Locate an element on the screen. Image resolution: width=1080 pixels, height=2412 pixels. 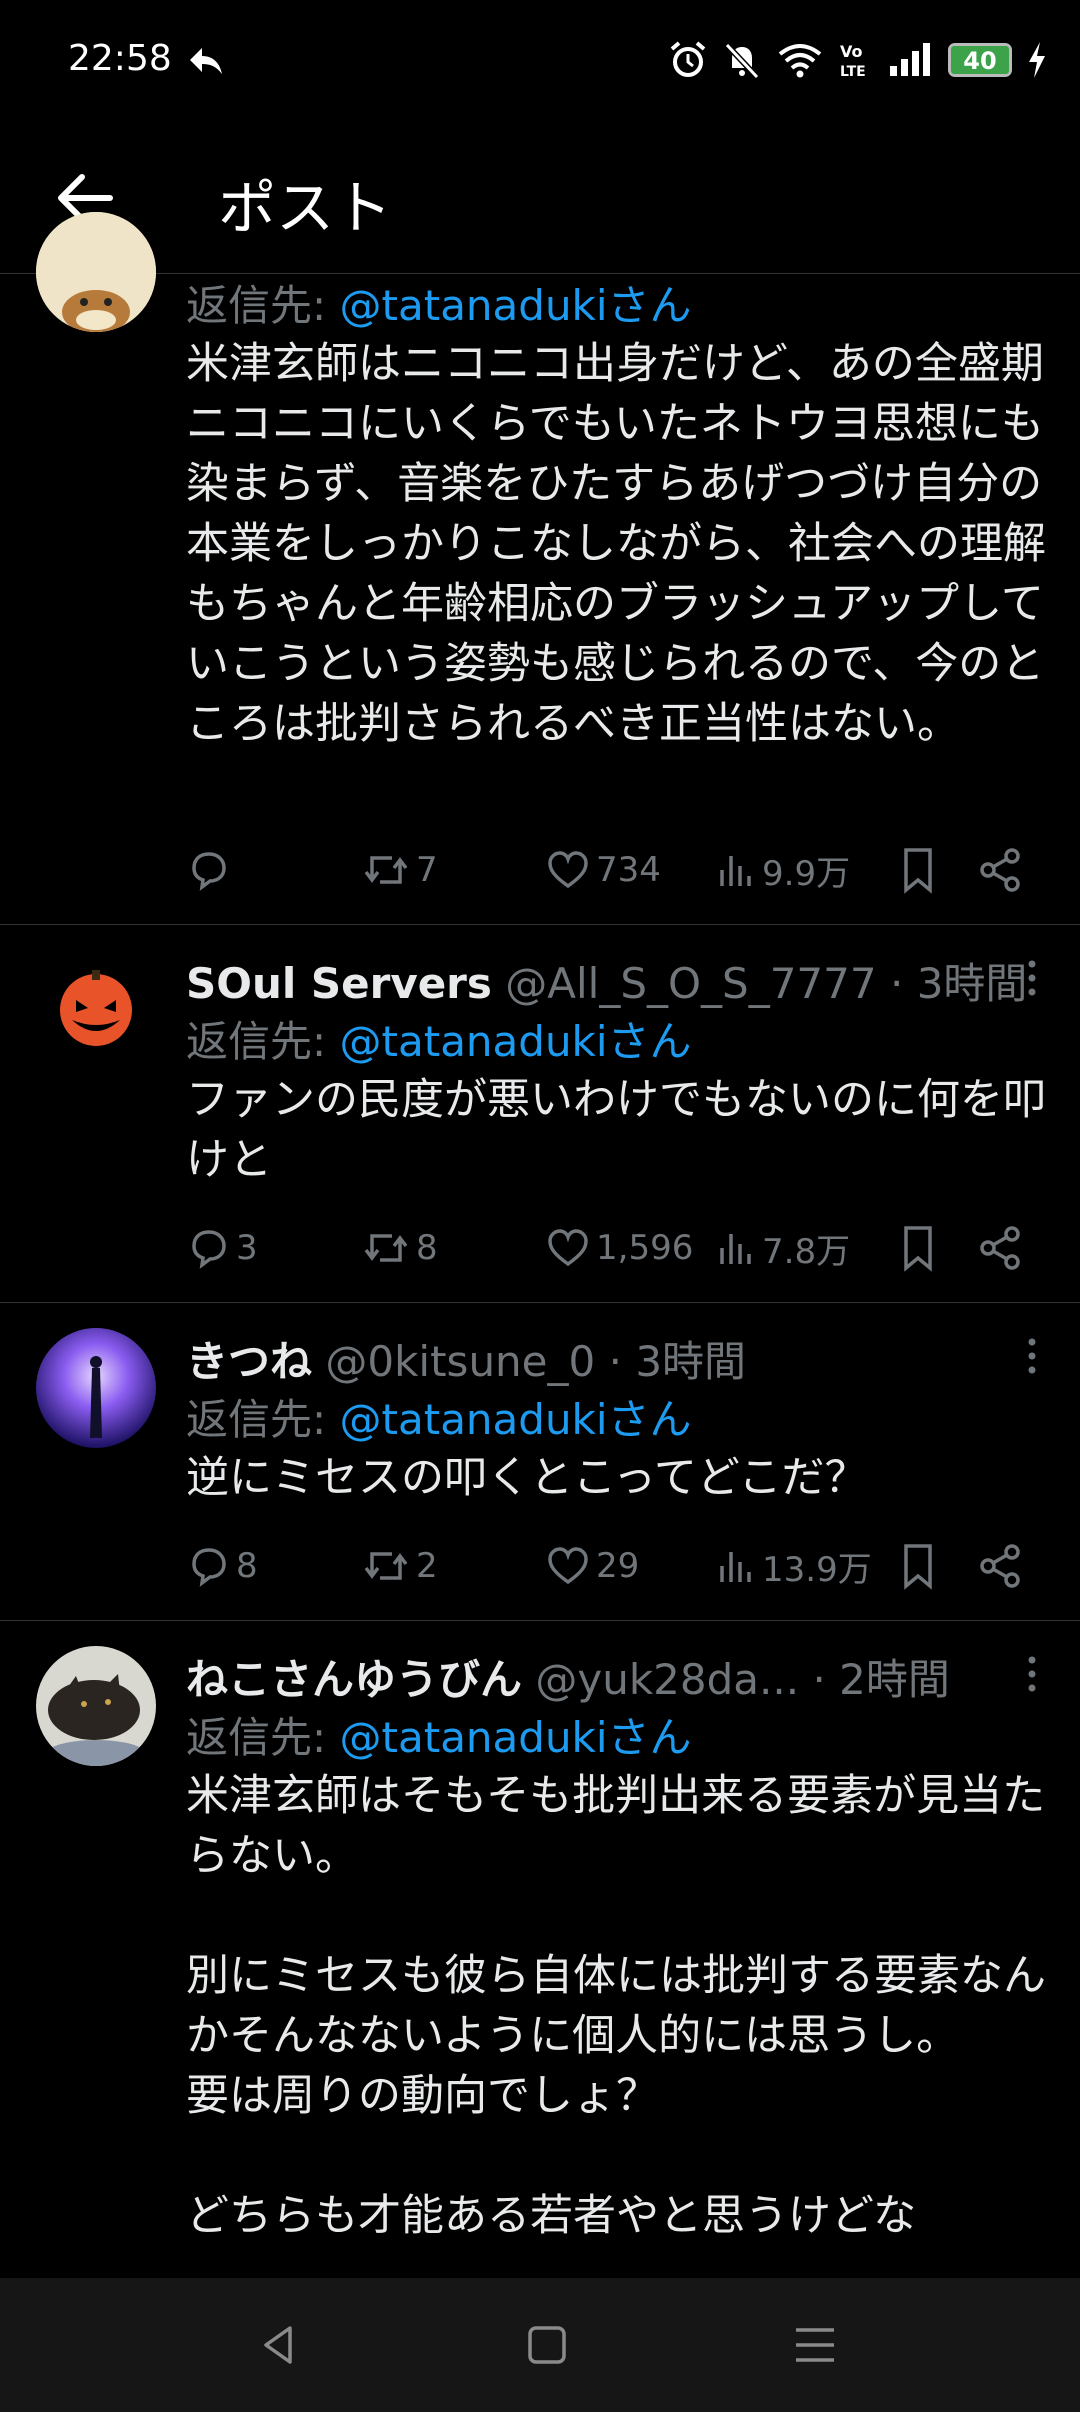
views-button: 7.8万 is located at coordinates (783, 1248).